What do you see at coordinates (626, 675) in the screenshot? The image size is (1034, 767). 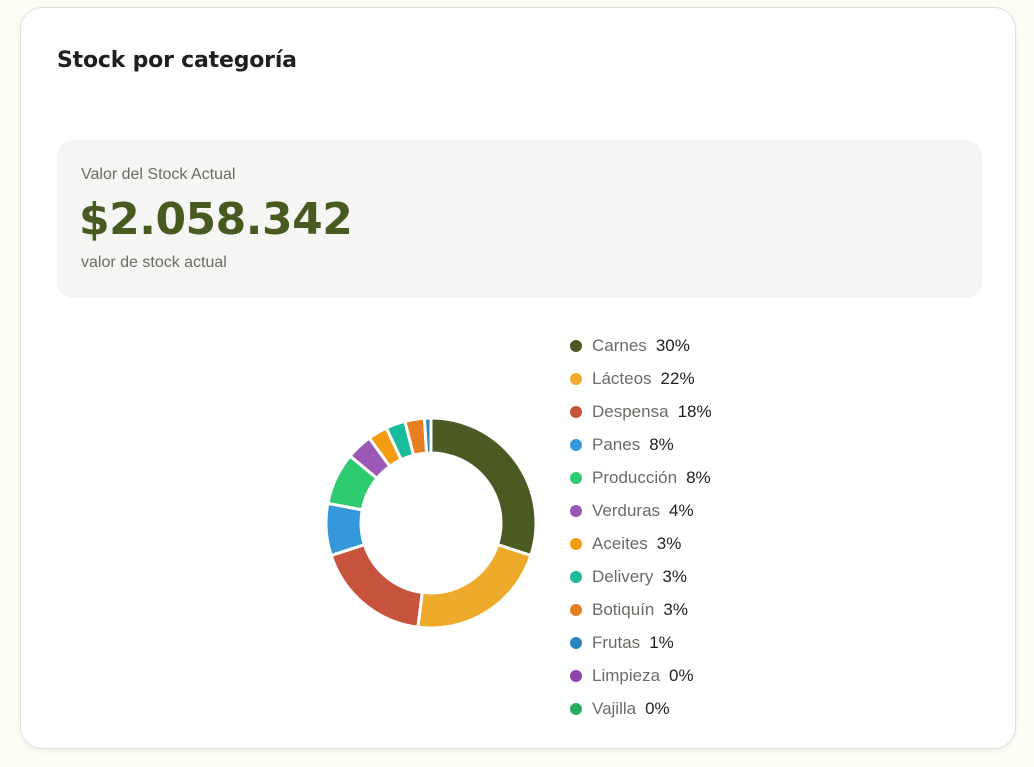 I see `legend-label: Limpieza` at bounding box center [626, 675].